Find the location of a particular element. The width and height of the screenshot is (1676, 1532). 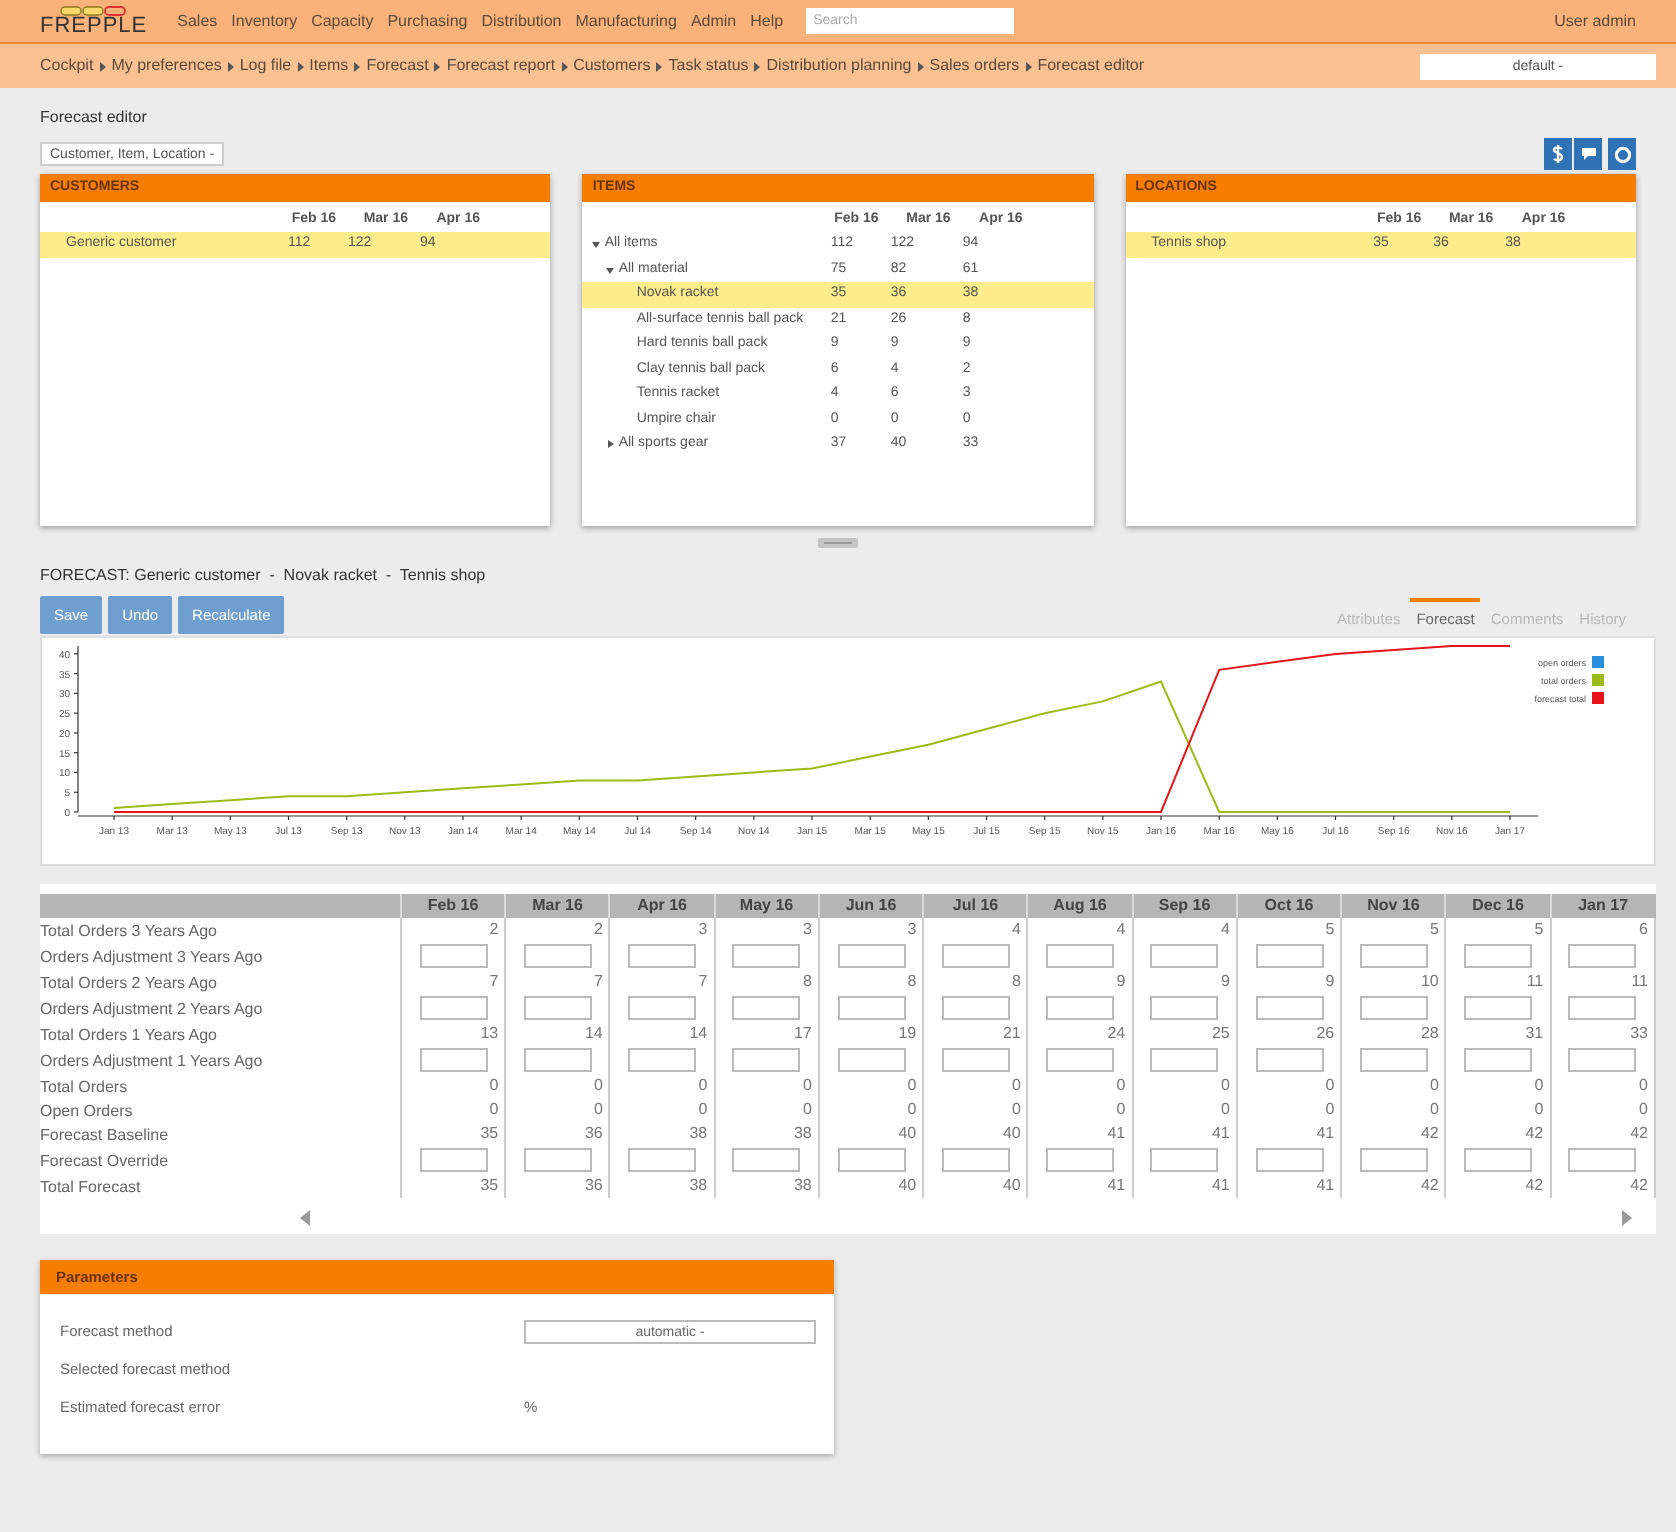

collapsed-caret-icon is located at coordinates (610, 444).